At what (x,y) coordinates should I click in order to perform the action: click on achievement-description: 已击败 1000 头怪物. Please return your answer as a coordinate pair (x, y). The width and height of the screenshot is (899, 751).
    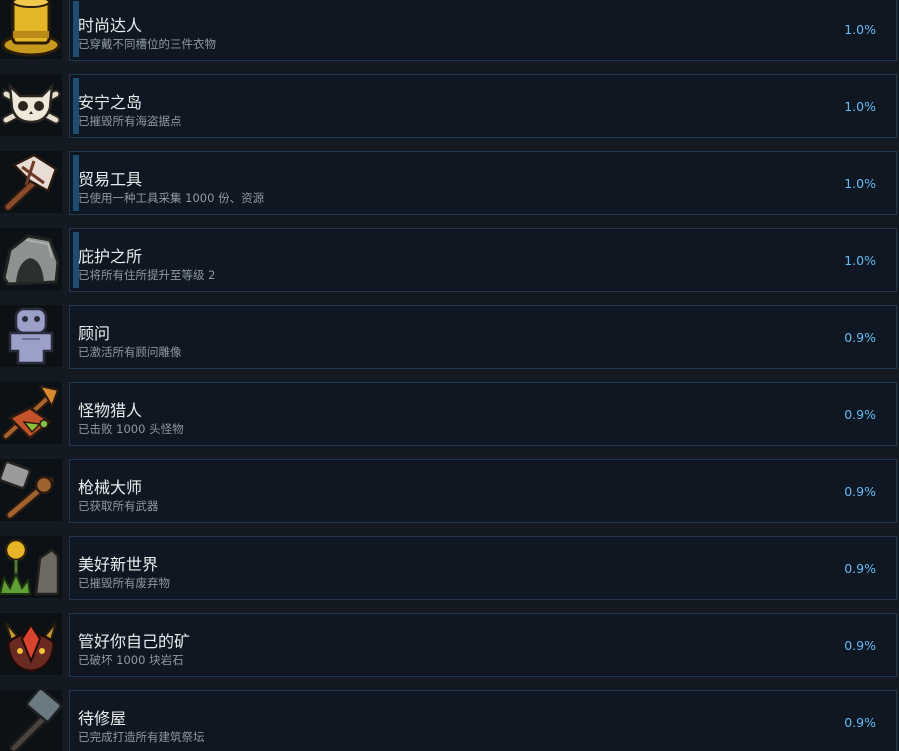
    Looking at the image, I should click on (131, 429).